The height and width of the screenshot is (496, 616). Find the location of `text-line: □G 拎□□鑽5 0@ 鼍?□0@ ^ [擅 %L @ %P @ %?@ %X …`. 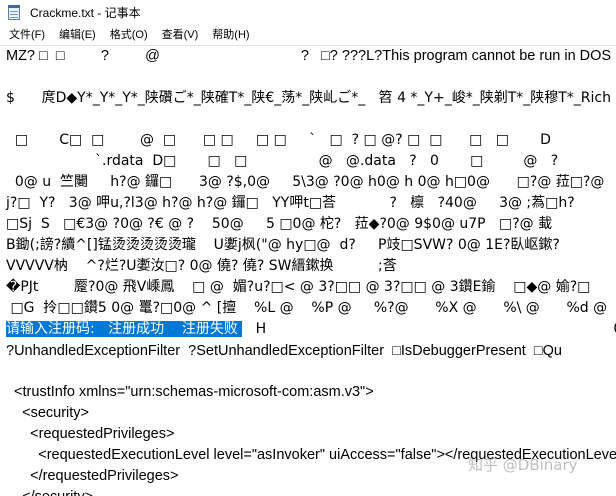

text-line: □G 拎□□鑽5 0@ 鼍?□0@ ^ [擅 %L @ %P @ %?@ %X … is located at coordinates (307, 308).